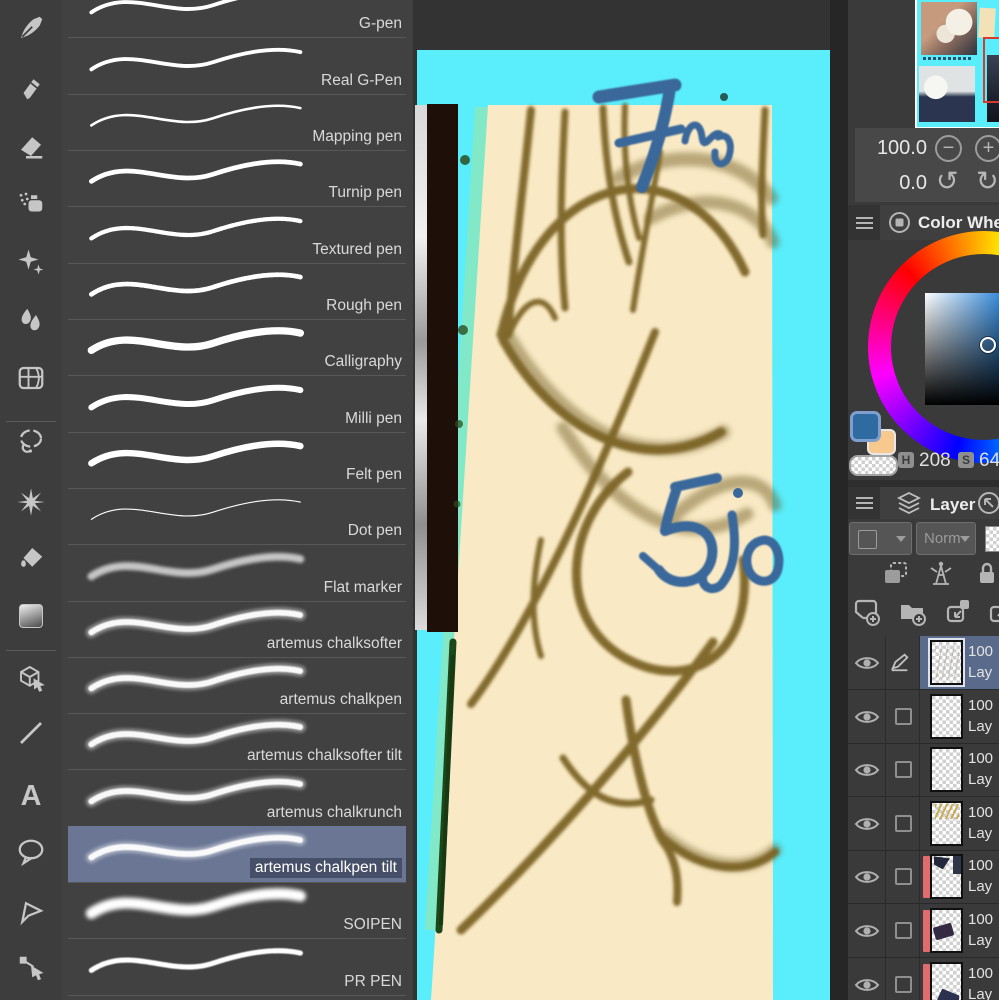 This screenshot has width=999, height=1000. Describe the element at coordinates (237, 742) in the screenshot. I see `brush-item-artemus-chalksofter-tilt: artemus chalksofter tilt` at that location.